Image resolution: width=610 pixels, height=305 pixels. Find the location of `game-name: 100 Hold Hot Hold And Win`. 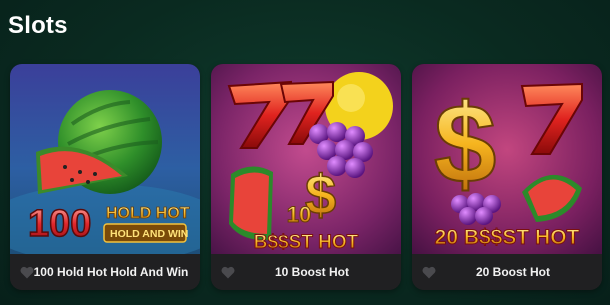

game-name: 100 Hold Hot Hold And Win is located at coordinates (105, 272).